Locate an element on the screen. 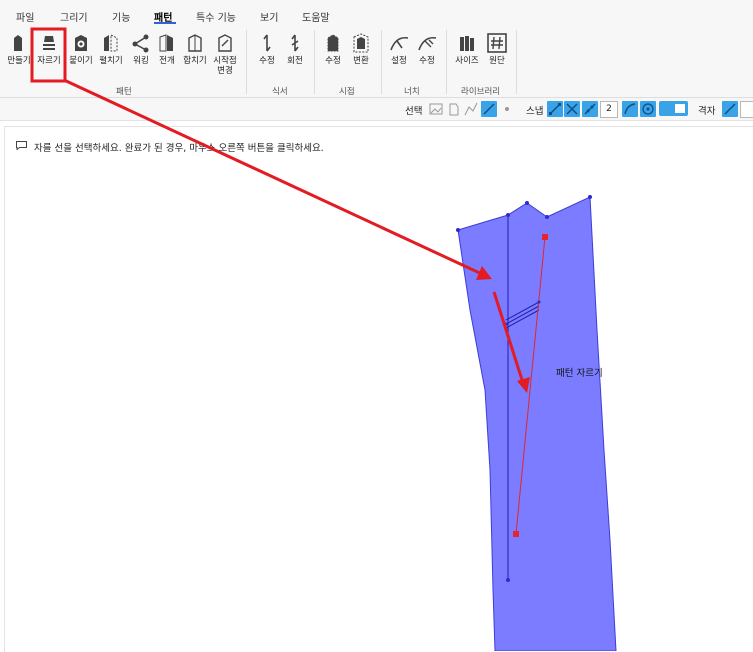 The height and width of the screenshot is (652, 753). library-size-button: 사이즈 is located at coordinates (467, 52).